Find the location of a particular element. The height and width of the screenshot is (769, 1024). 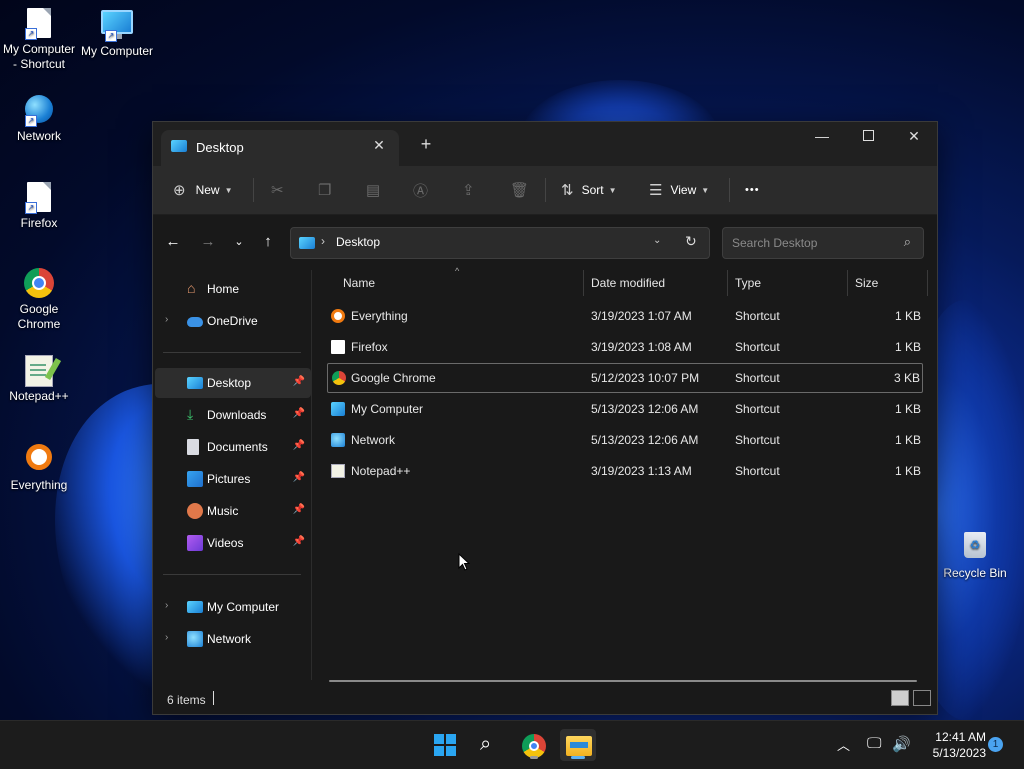

copy-icon: ❐ is located at coordinates (325, 190).